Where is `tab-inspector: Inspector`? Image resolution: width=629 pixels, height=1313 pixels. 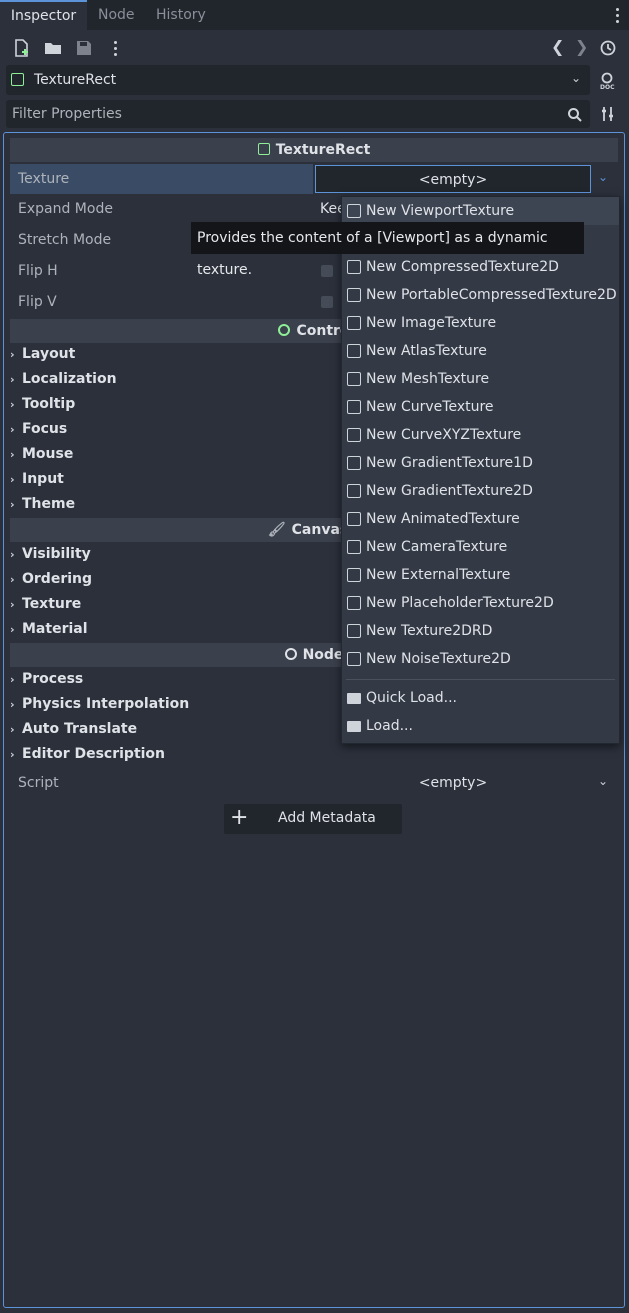
tab-inspector: Inspector is located at coordinates (43, 15).